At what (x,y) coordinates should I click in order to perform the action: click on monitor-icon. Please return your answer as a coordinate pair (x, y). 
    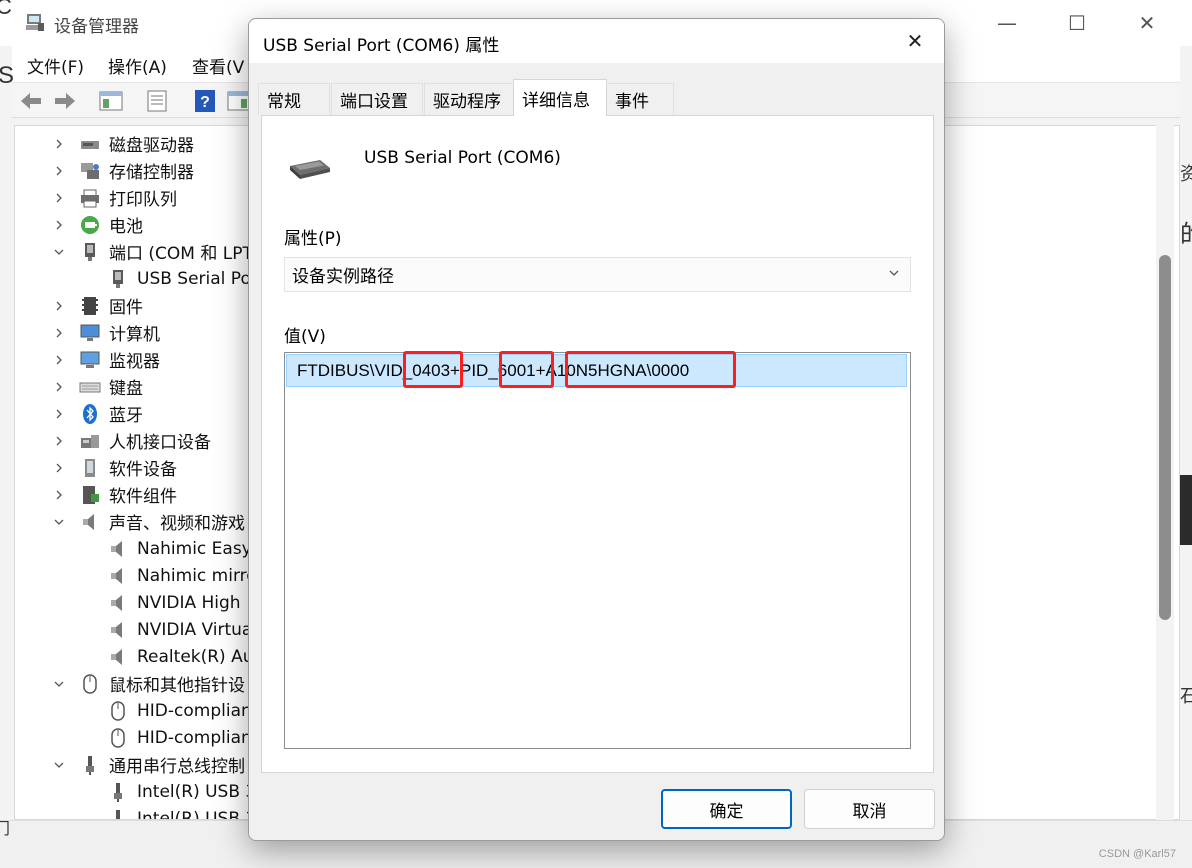
    Looking at the image, I should click on (90, 360).